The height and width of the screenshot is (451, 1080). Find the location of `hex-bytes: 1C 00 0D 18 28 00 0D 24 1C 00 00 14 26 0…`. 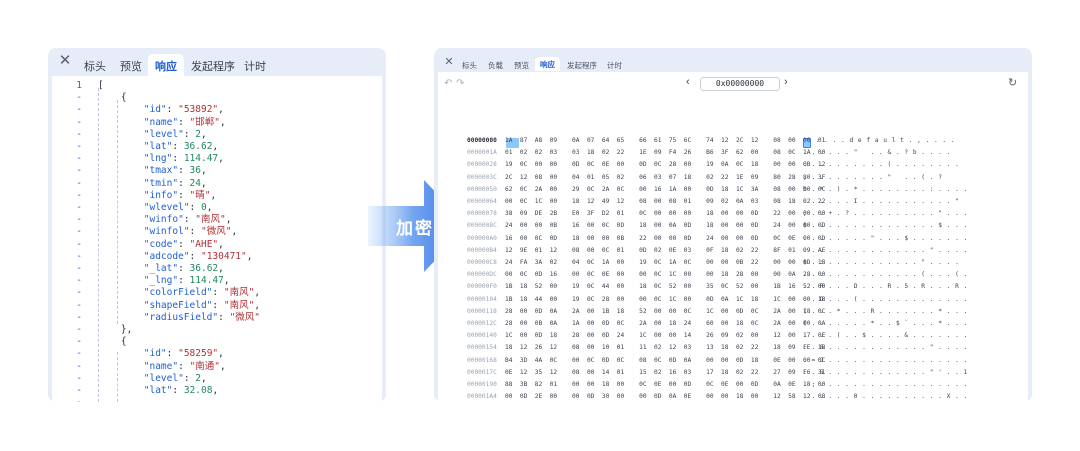

hex-bytes: 1C 00 0D 18 28 00 0D 24 1C 00 00 14 26 0… is located at coordinates (665, 336).